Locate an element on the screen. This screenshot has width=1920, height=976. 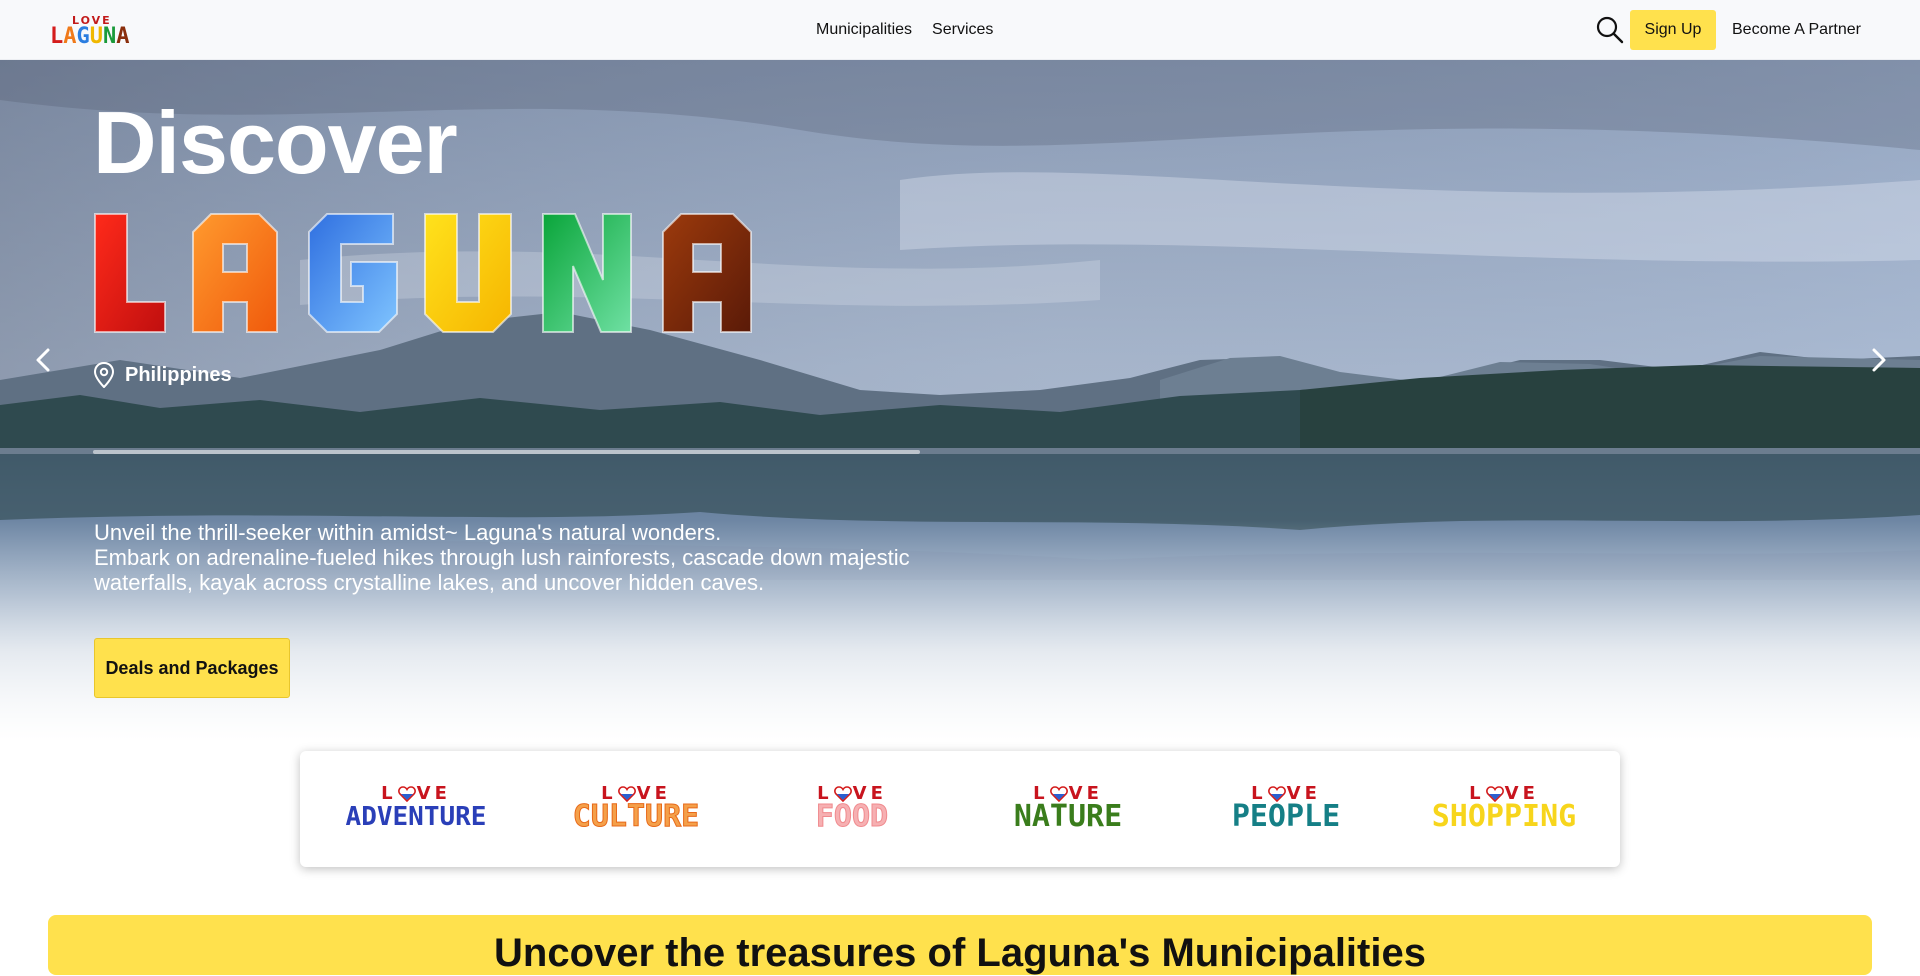
category-love-nature: L V E NATURE is located at coordinates (1068, 809).